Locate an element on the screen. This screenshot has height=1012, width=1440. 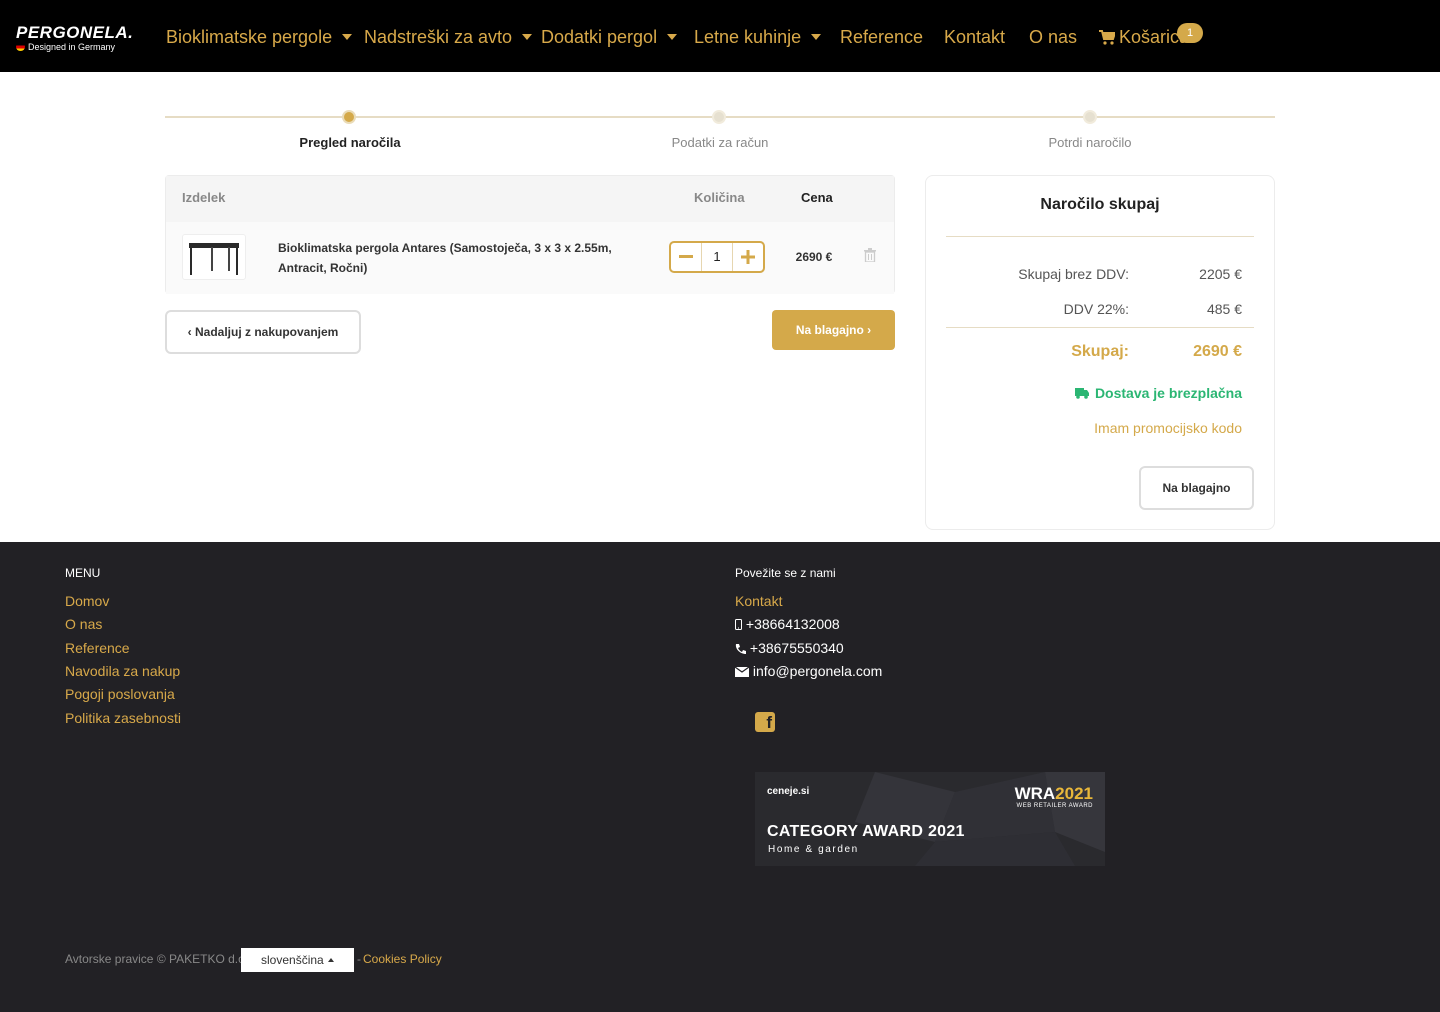
footer-link-kontakt: Kontakt is located at coordinates (758, 601).